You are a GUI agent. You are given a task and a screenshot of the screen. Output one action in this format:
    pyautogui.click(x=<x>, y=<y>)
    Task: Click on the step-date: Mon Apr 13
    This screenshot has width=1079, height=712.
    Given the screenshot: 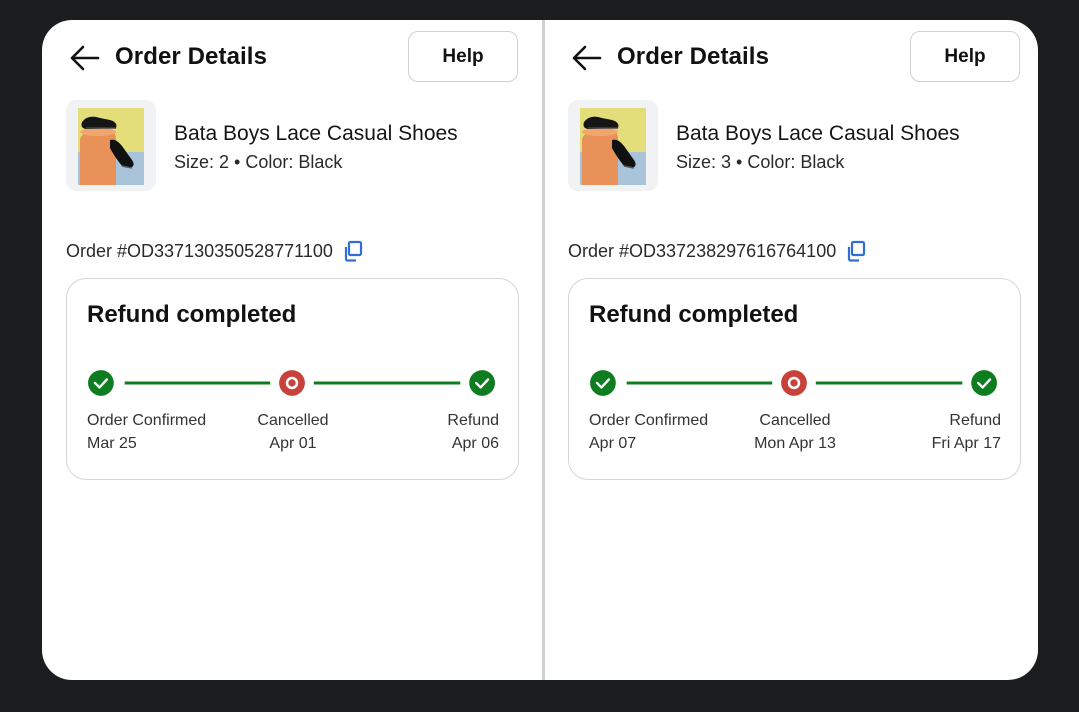 What is the action you would take?
    pyautogui.click(x=795, y=443)
    